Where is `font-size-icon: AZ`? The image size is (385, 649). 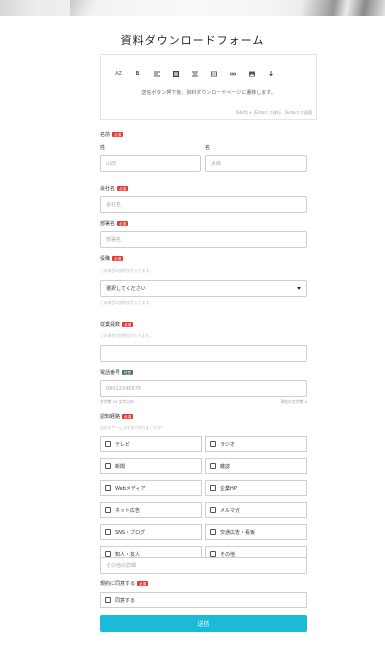
font-size-icon: AZ is located at coordinates (118, 74).